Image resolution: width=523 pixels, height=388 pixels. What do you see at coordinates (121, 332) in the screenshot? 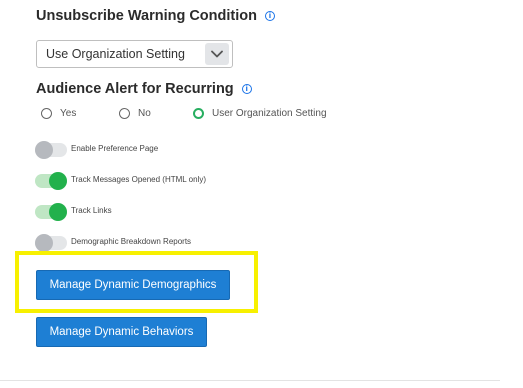
I see `manage-dynamic-behaviors-button: Manage Dynamic Behaviors` at bounding box center [121, 332].